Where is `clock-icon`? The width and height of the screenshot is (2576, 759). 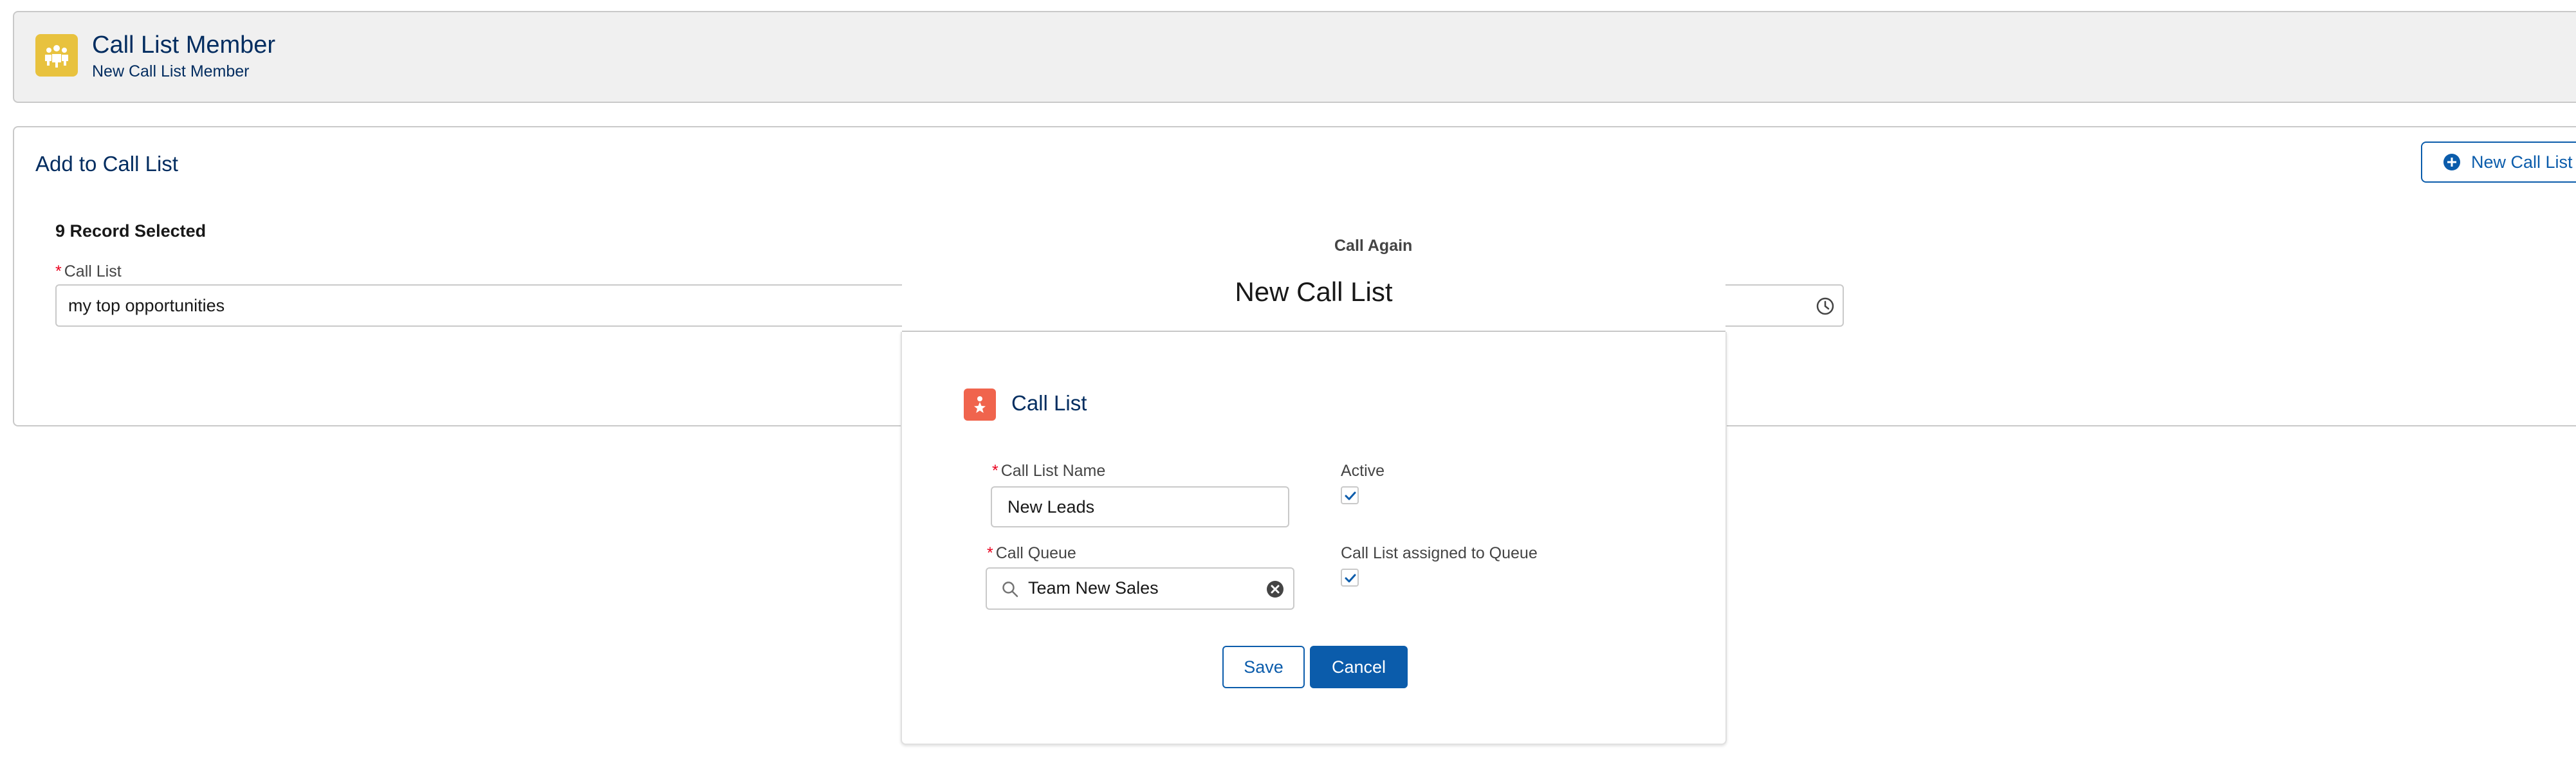 clock-icon is located at coordinates (1825, 306).